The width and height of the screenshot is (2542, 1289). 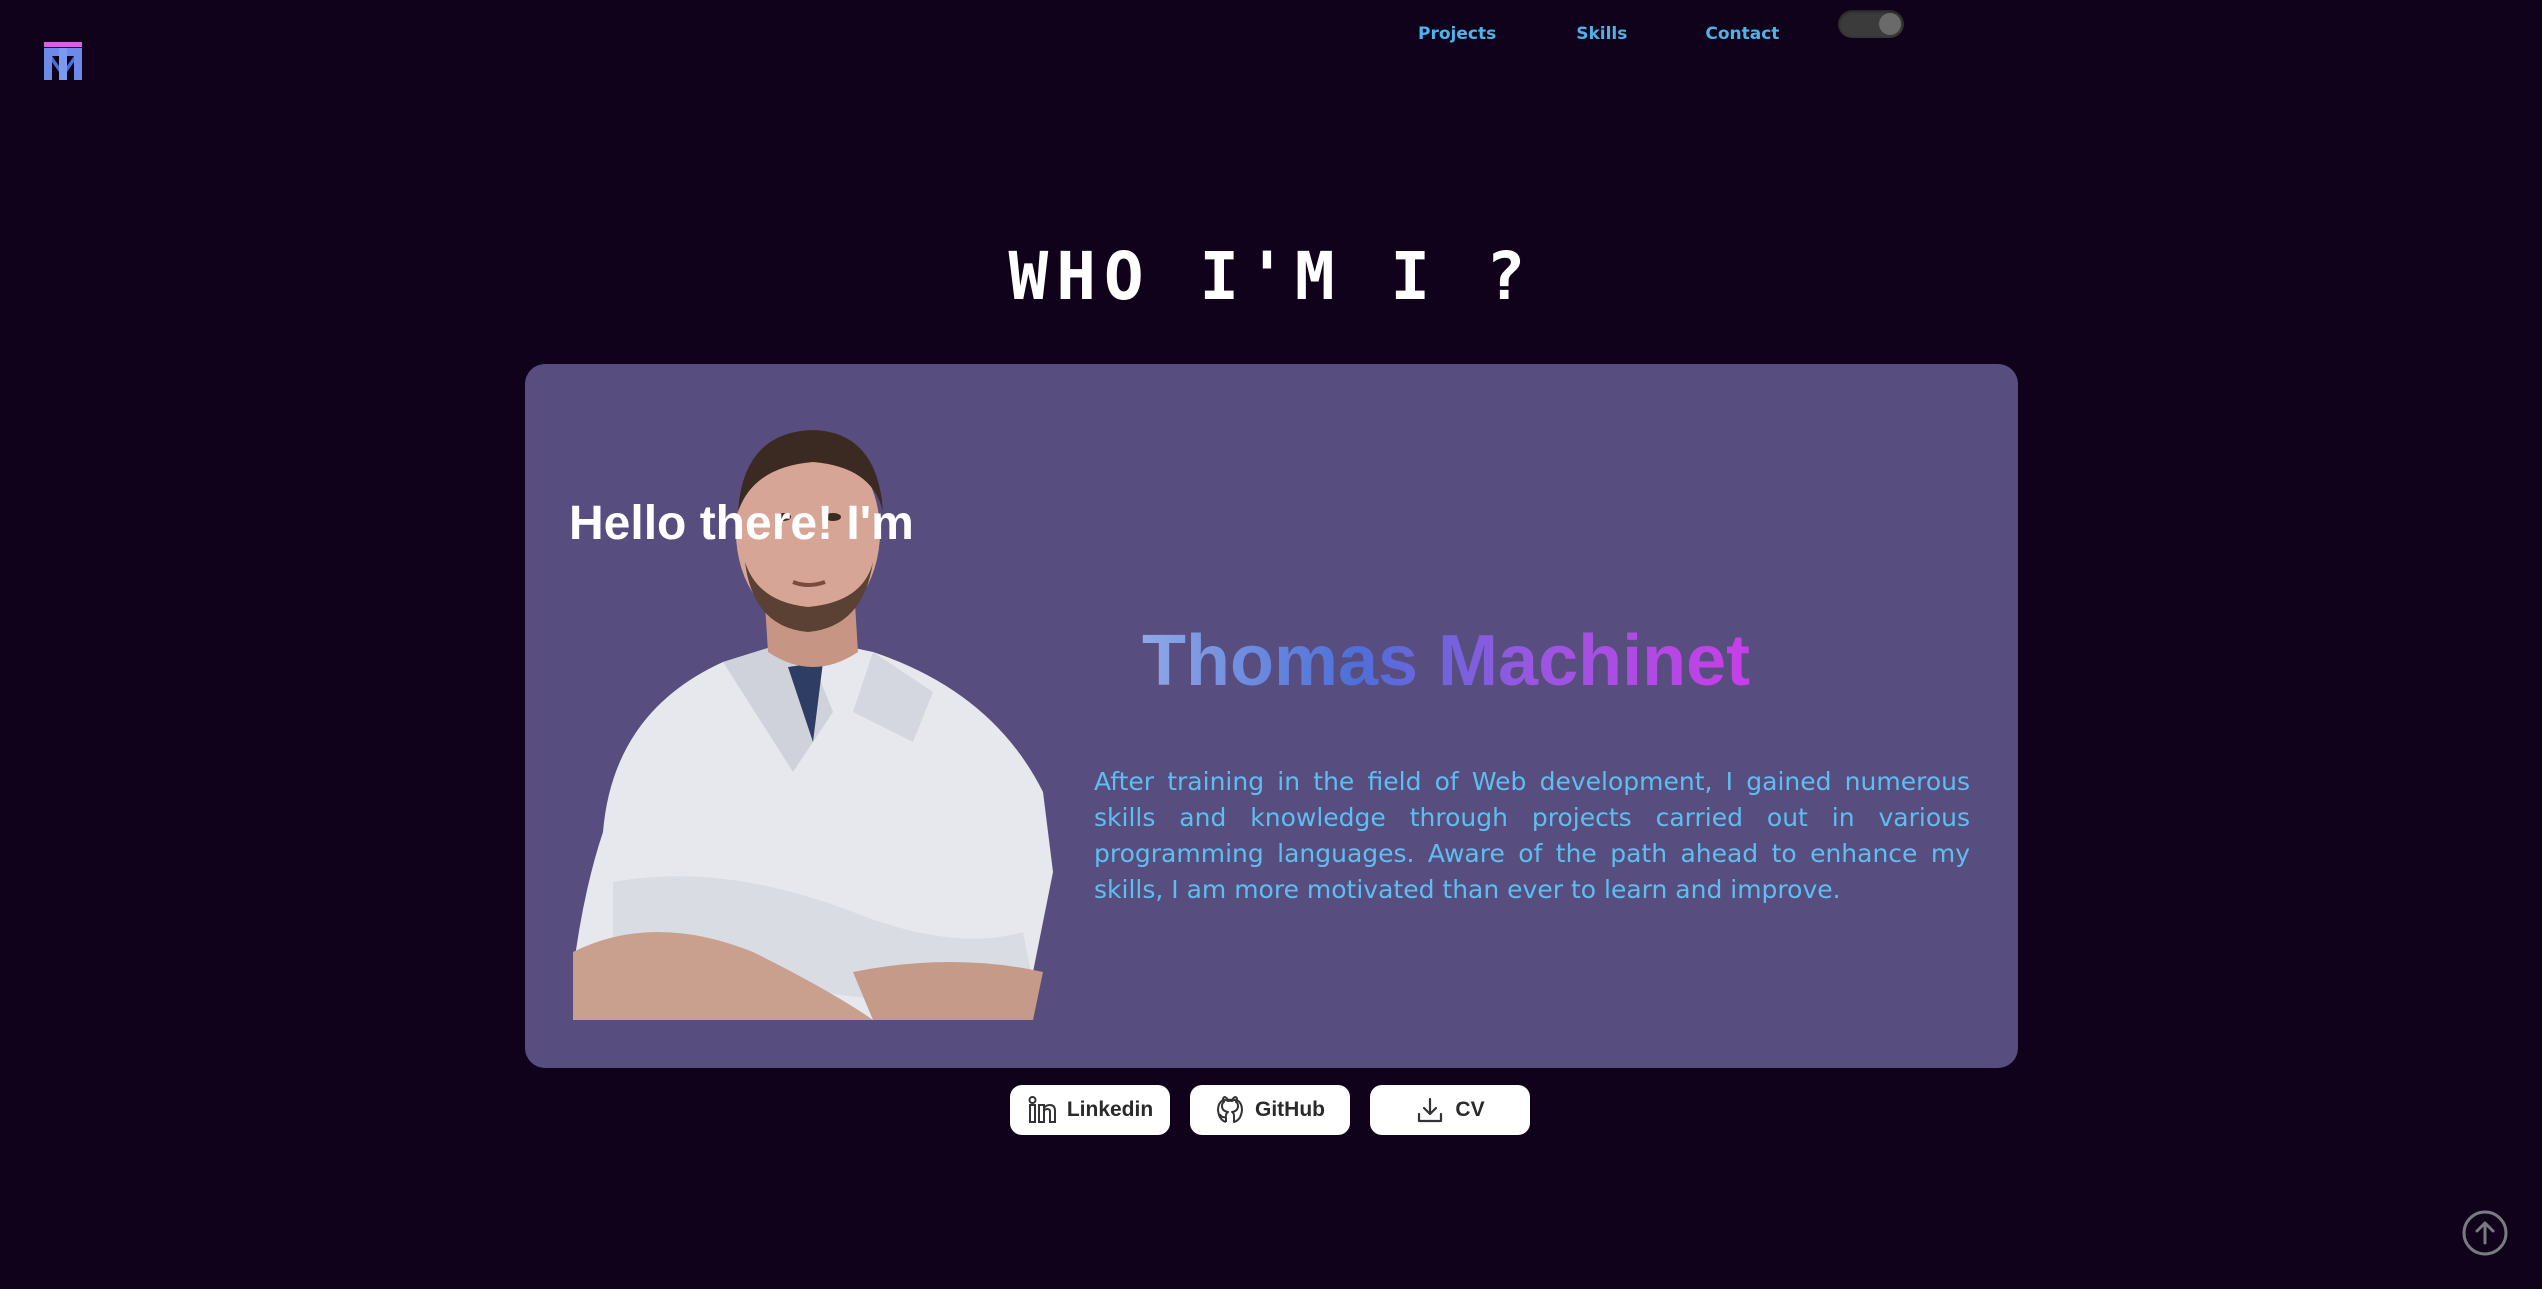 I want to click on scroll-to-top-button, so click(x=2485, y=1233).